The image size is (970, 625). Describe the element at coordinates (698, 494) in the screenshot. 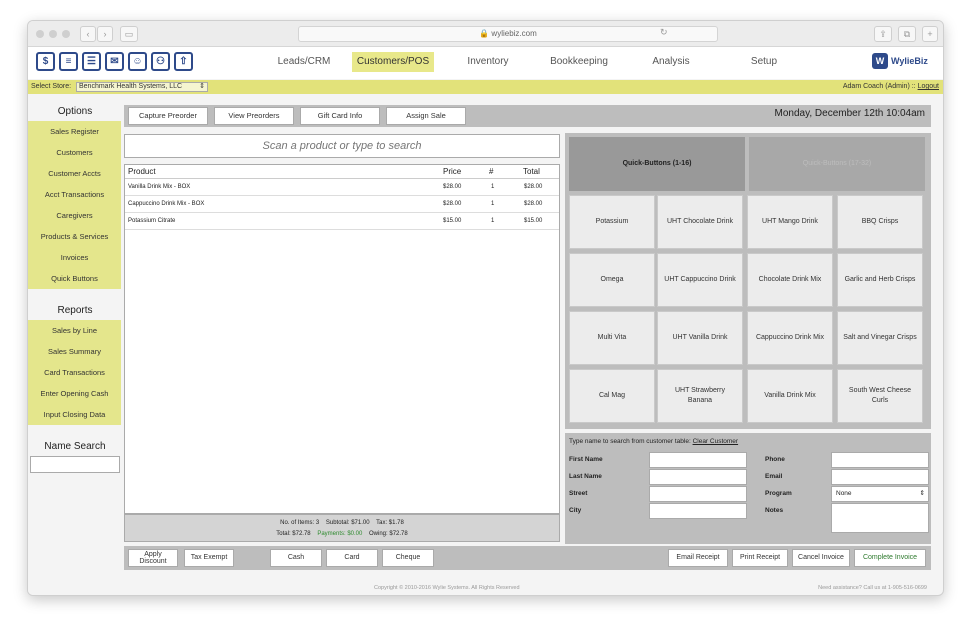

I see `street-field` at that location.